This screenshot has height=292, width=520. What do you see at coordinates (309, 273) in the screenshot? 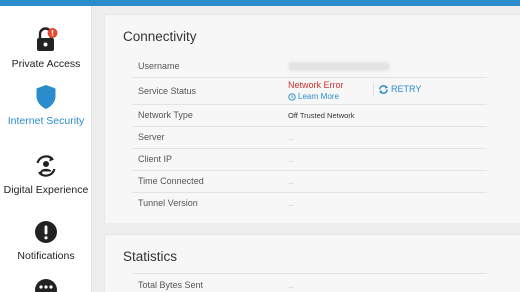
I see `statistics-divider` at bounding box center [309, 273].